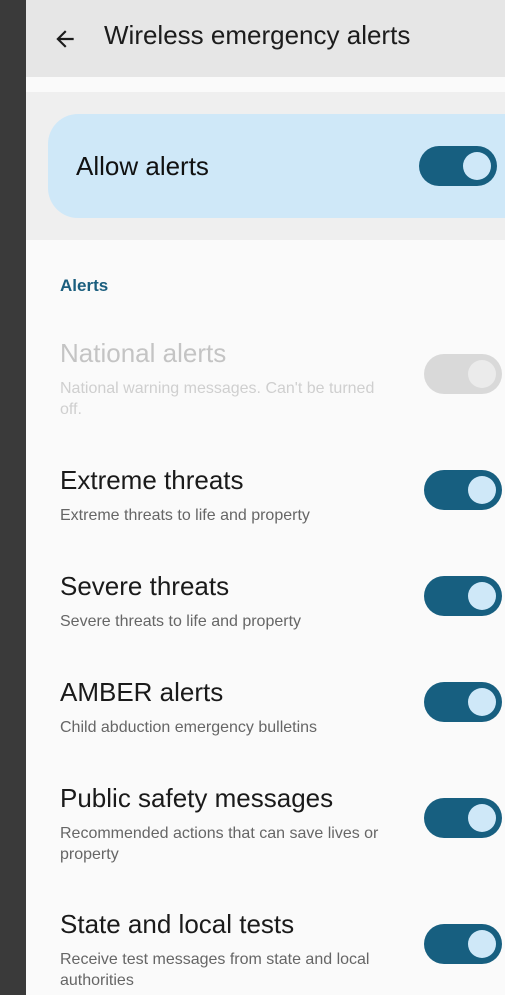  What do you see at coordinates (142, 166) in the screenshot?
I see `allow-alerts-label: Allow alerts` at bounding box center [142, 166].